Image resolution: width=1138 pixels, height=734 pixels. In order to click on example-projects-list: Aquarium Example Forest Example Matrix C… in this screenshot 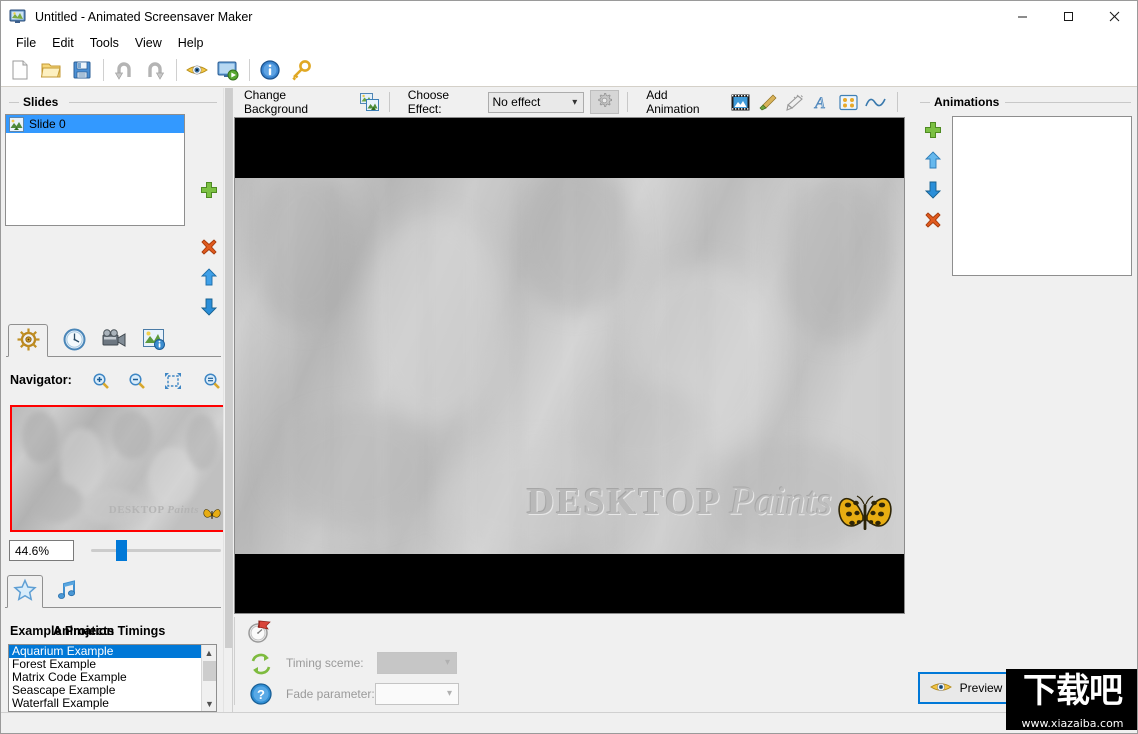, I will do `click(112, 678)`.